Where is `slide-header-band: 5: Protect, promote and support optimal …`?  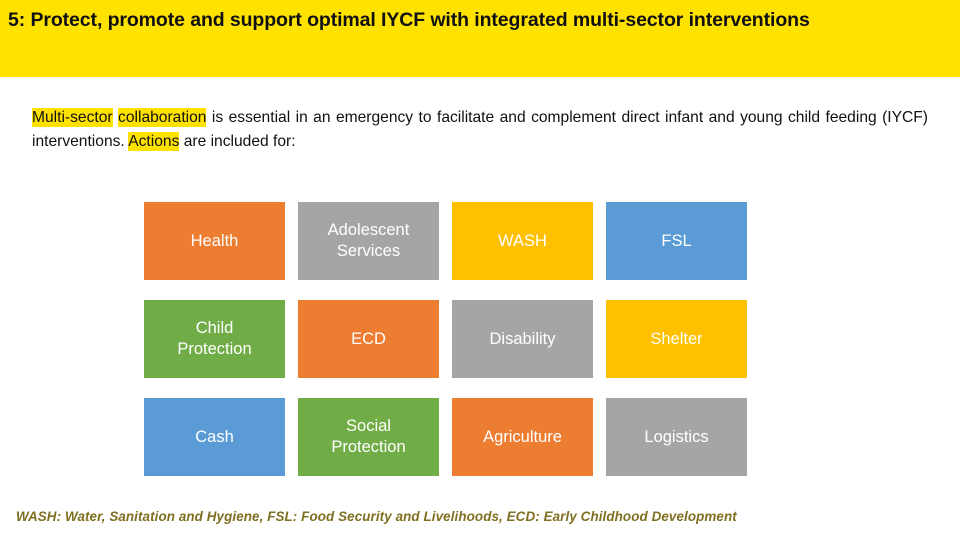 slide-header-band: 5: Protect, promote and support optimal … is located at coordinates (480, 38).